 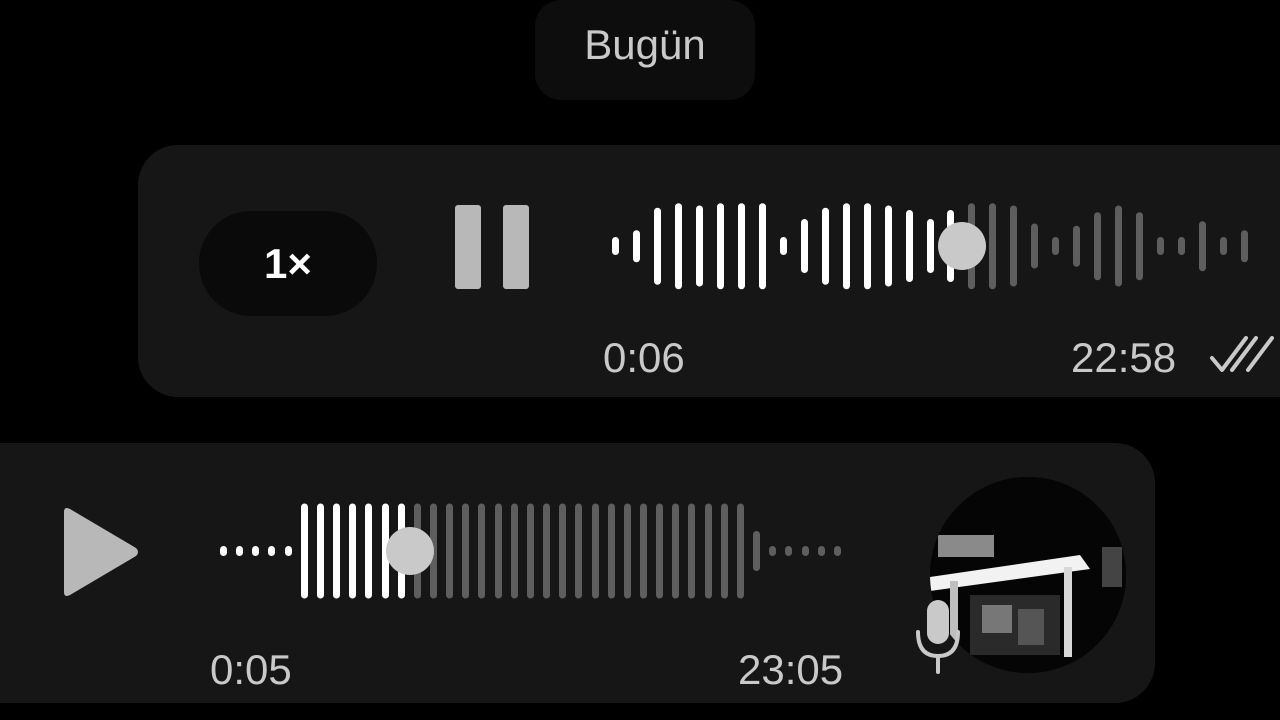 I want to click on incoming-sent-time: 23:05, so click(x=791, y=669).